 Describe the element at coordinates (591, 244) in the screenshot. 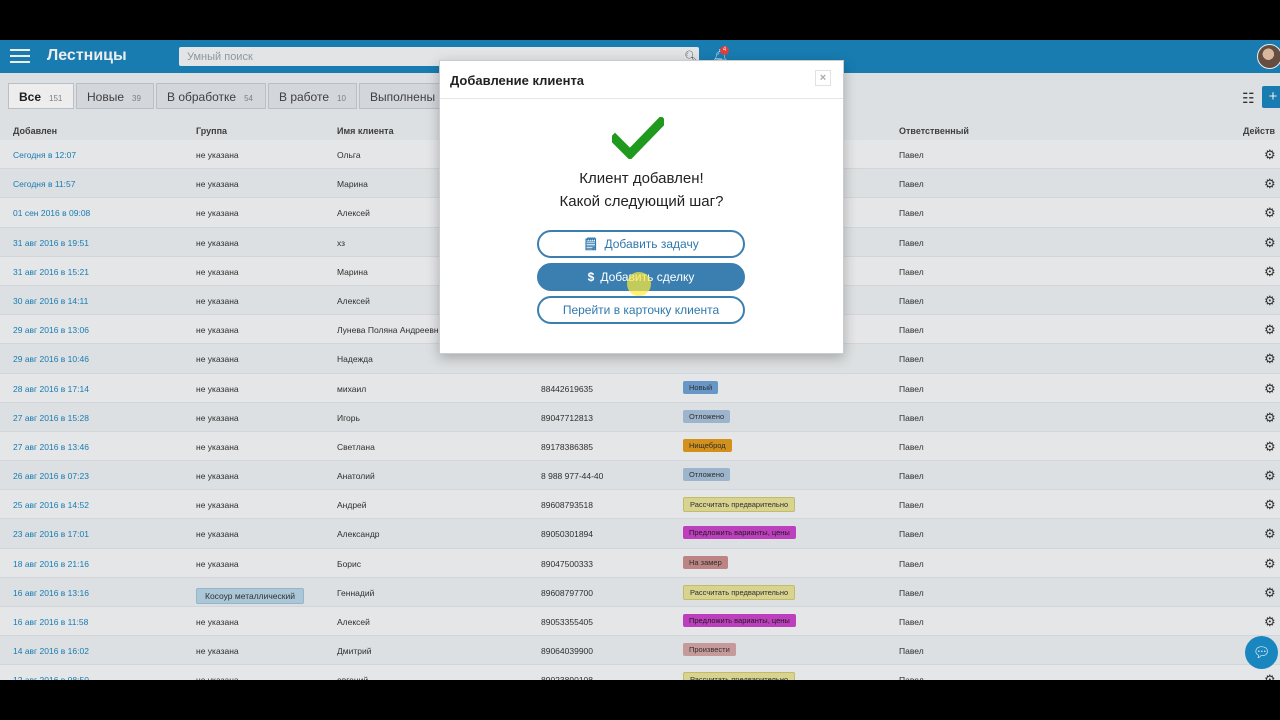

I see `task-list-icon: 🗒︎` at that location.